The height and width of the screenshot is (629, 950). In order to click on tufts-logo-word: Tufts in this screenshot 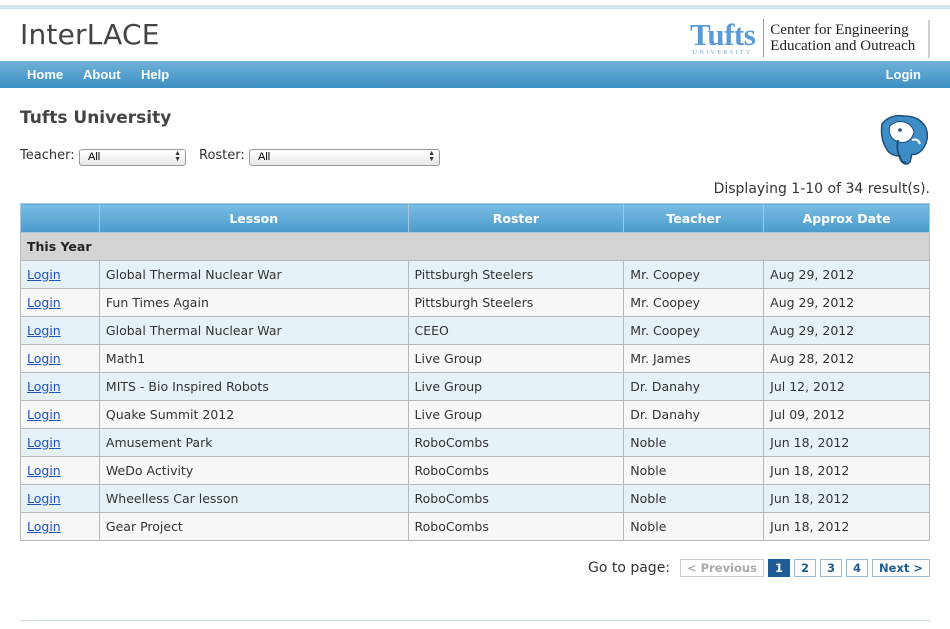, I will do `click(723, 34)`.